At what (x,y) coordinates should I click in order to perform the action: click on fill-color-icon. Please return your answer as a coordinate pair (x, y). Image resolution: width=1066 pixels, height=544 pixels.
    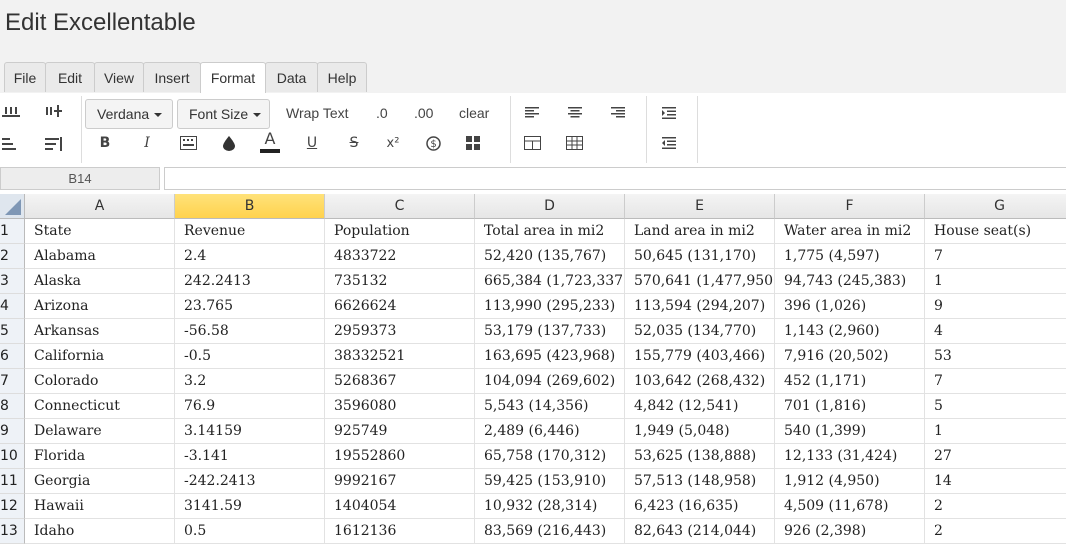
    Looking at the image, I should click on (229, 143).